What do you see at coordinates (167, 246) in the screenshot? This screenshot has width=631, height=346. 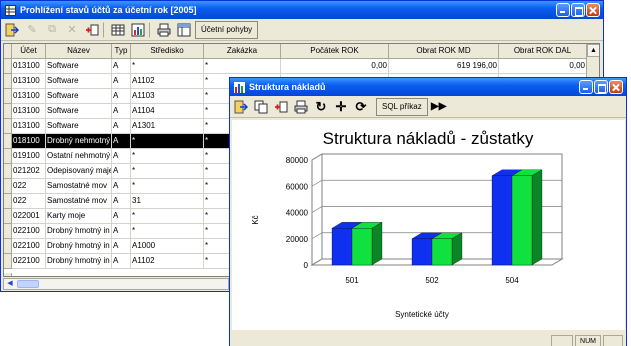 I see `table-cell: A1000` at bounding box center [167, 246].